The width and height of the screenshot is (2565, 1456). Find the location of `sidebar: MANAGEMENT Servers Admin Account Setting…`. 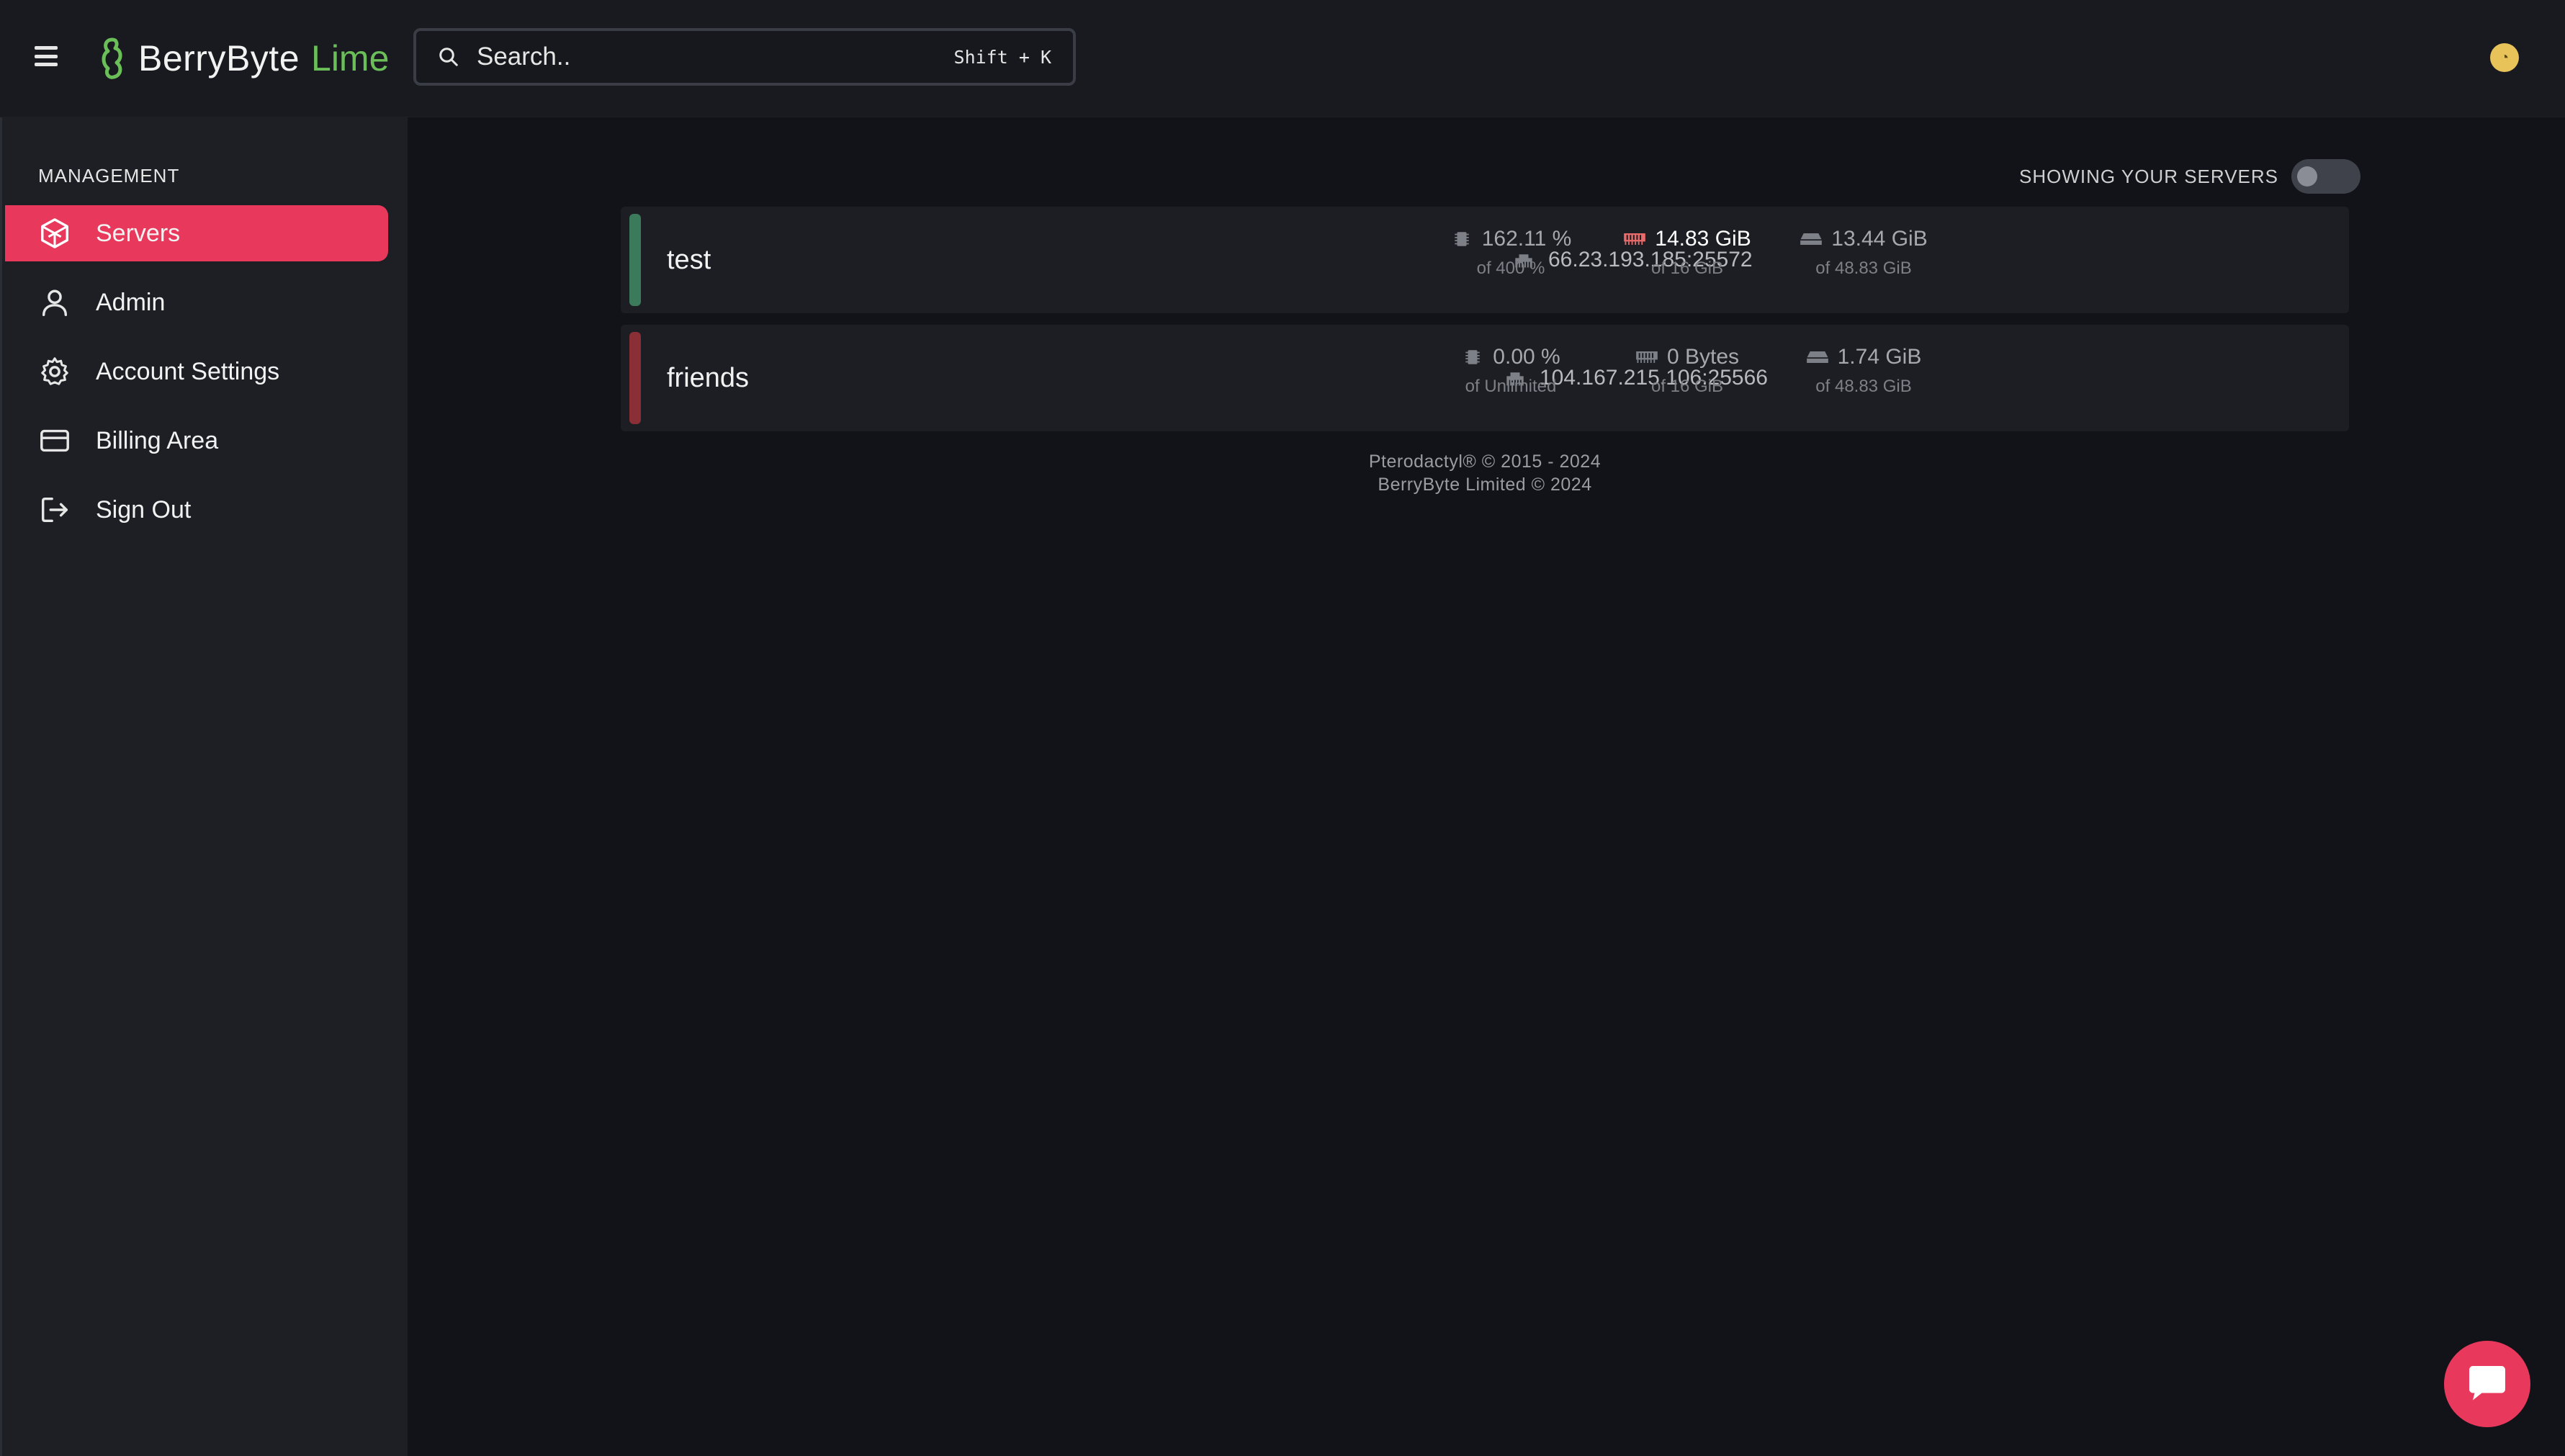

sidebar: MANAGEMENT Servers Admin Account Setting… is located at coordinates (204, 786).